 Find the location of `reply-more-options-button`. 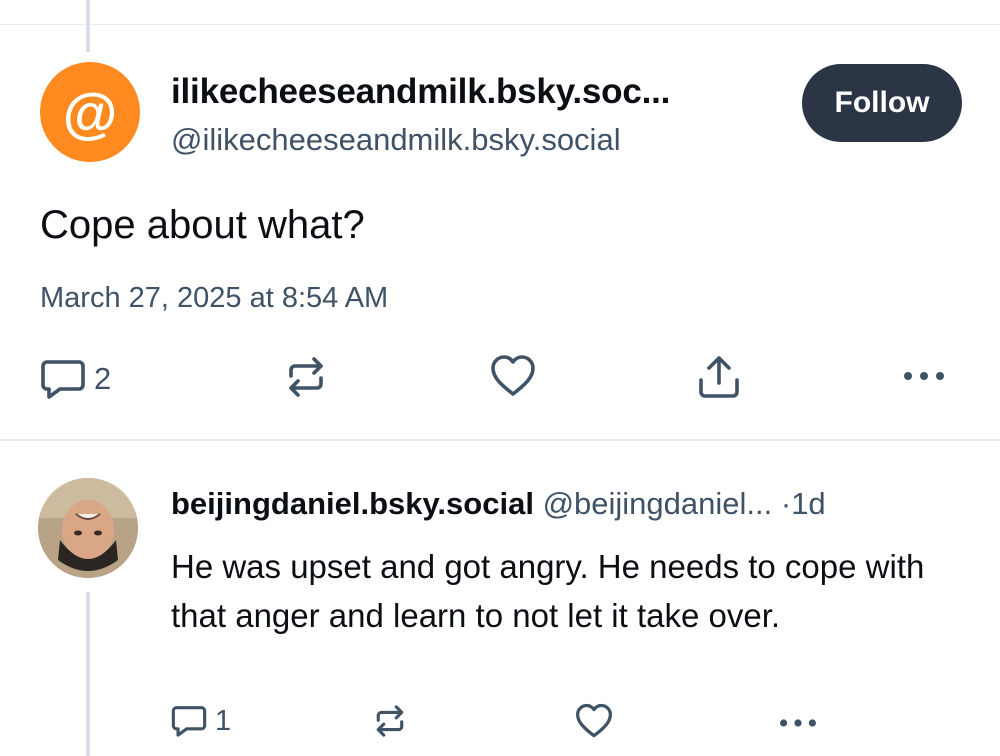

reply-more-options-button is located at coordinates (798, 723).